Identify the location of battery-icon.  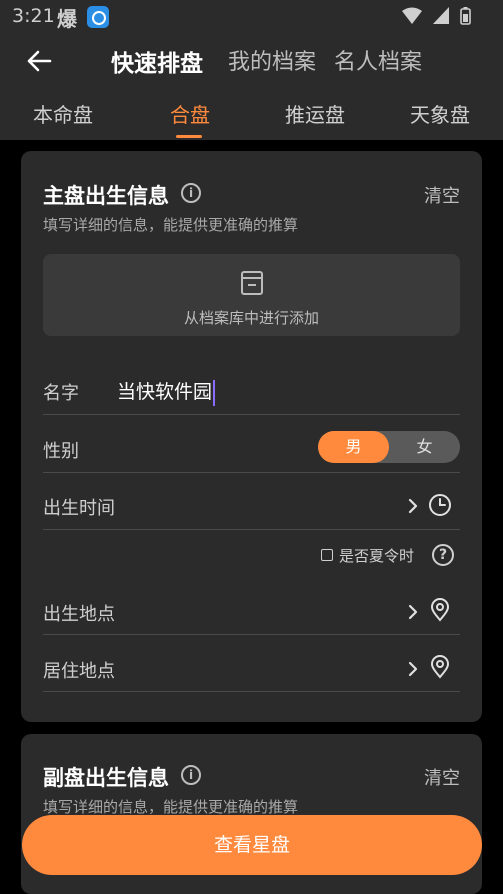
(465, 16).